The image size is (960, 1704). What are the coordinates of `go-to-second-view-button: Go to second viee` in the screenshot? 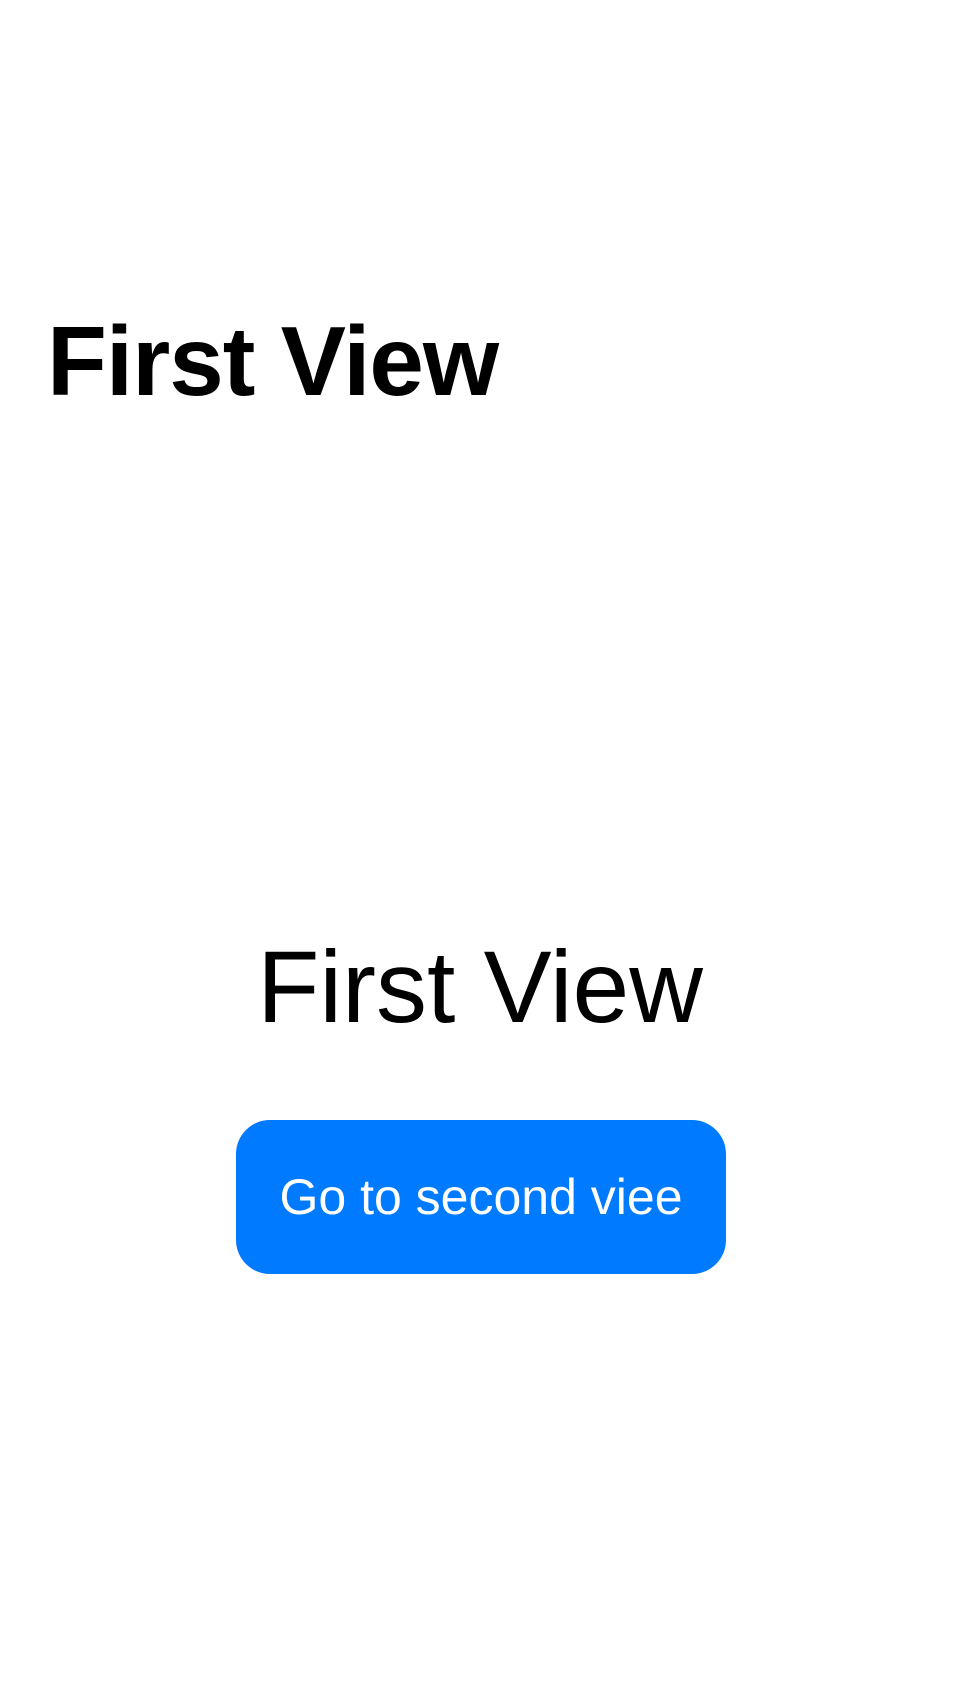 It's located at (481, 1197).